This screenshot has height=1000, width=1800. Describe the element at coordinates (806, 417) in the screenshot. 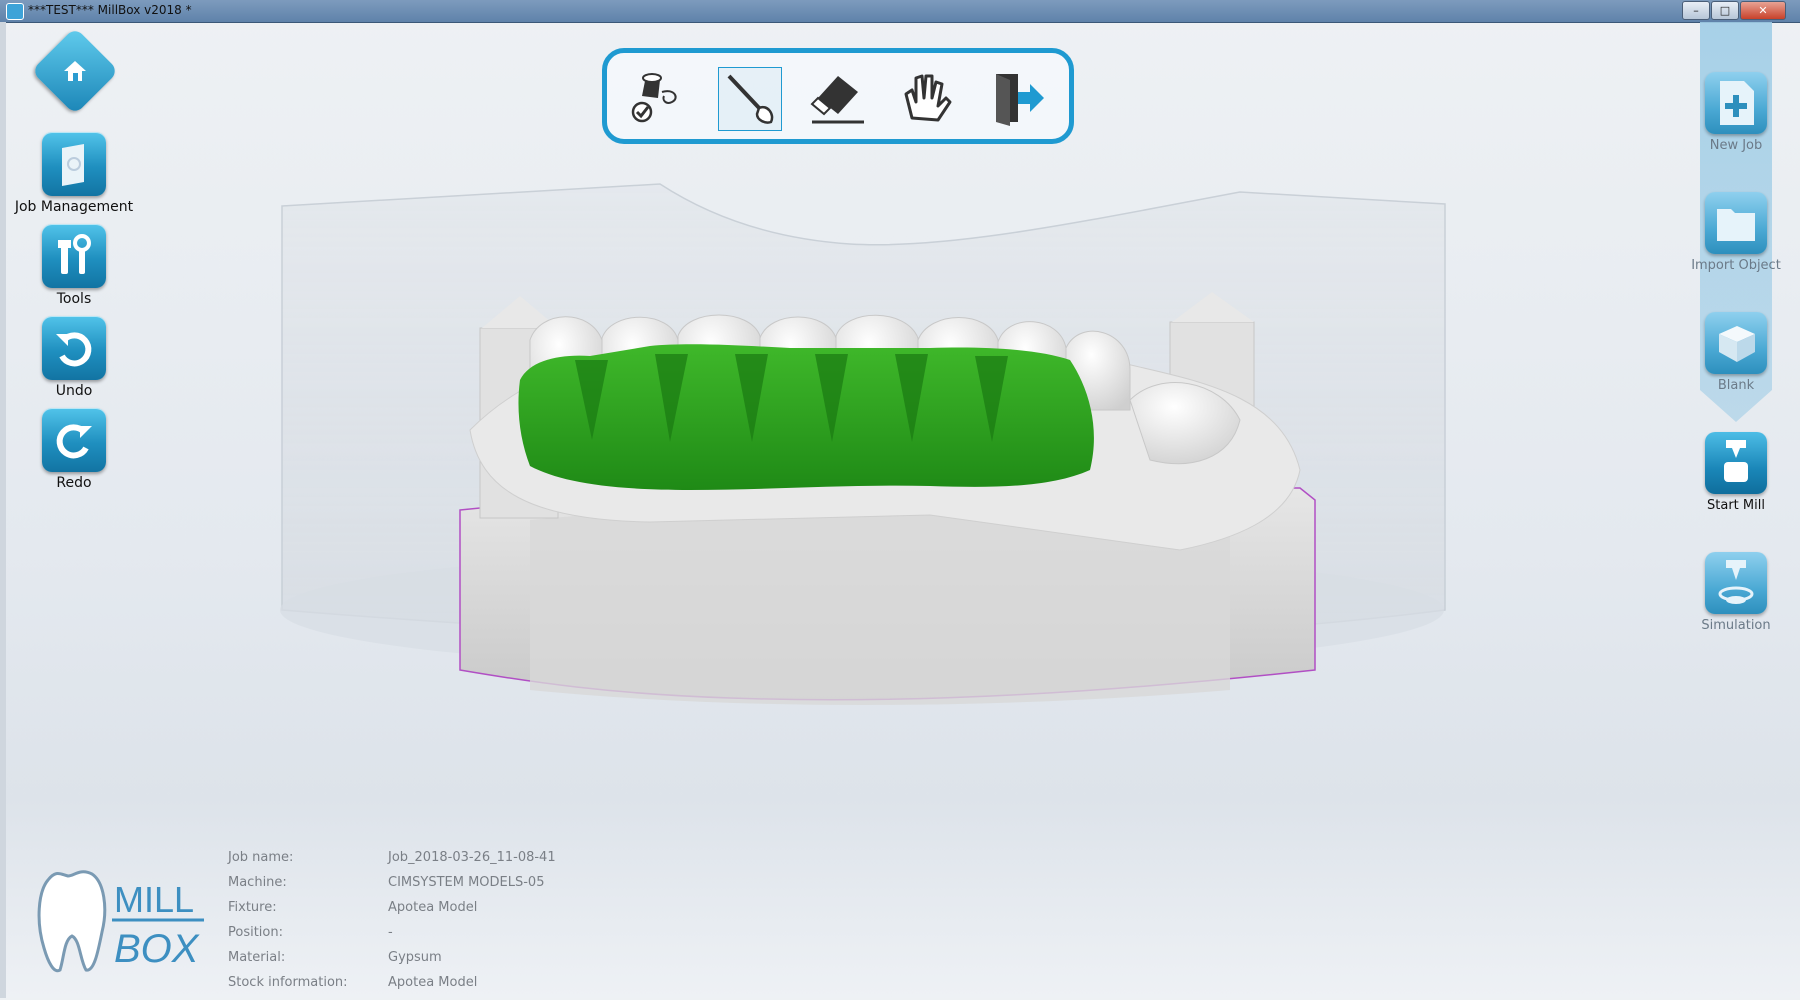

I see `selected-region` at that location.